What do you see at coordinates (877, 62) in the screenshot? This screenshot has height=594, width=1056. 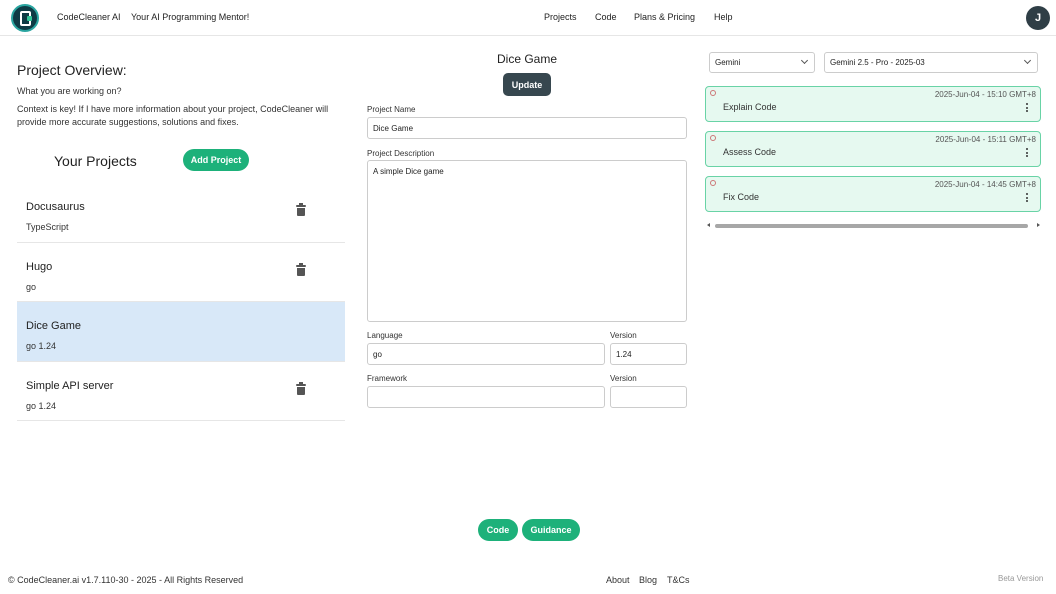 I see `model-select-value: Gemini 2.5 - Pro - 2025-03` at bounding box center [877, 62].